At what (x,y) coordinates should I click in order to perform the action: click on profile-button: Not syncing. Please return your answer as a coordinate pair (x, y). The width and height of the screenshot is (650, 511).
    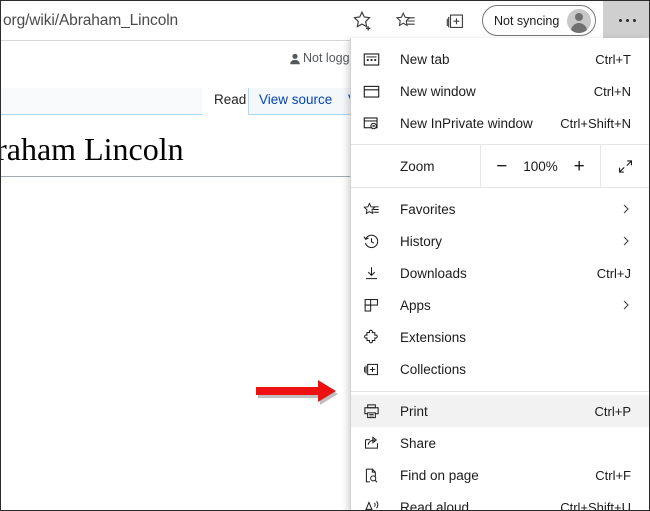
    Looking at the image, I should click on (539, 20).